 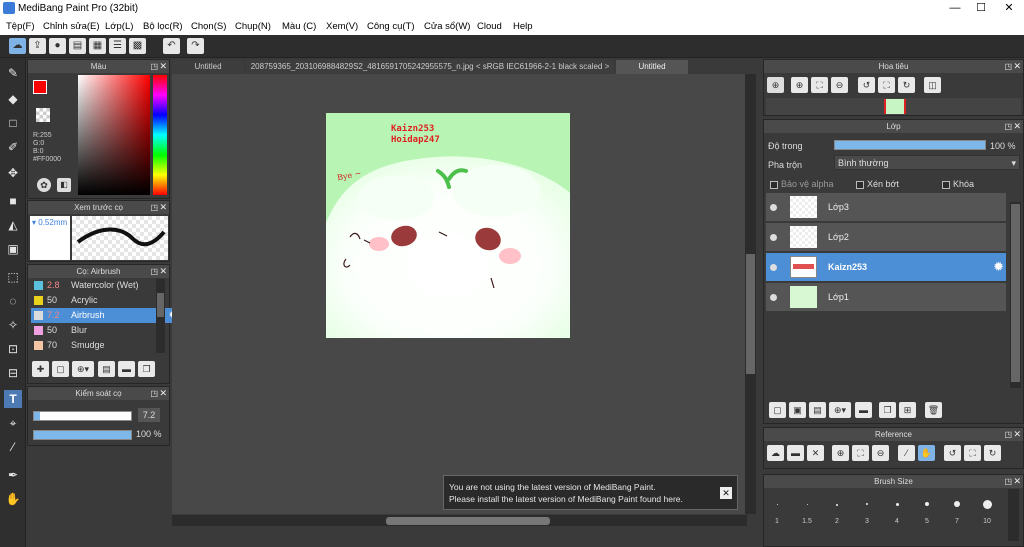 I want to click on brush-size-option: 4, so click(x=897, y=510).